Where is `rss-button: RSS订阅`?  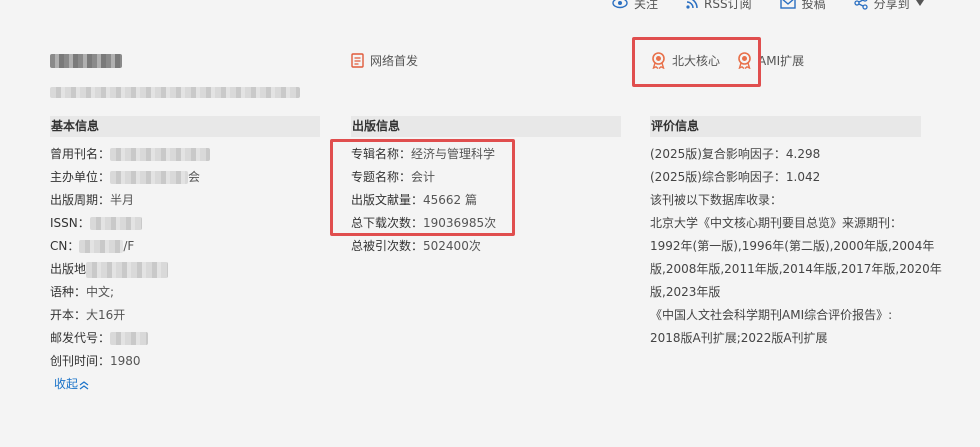
rss-button: RSS订阅 is located at coordinates (719, 6).